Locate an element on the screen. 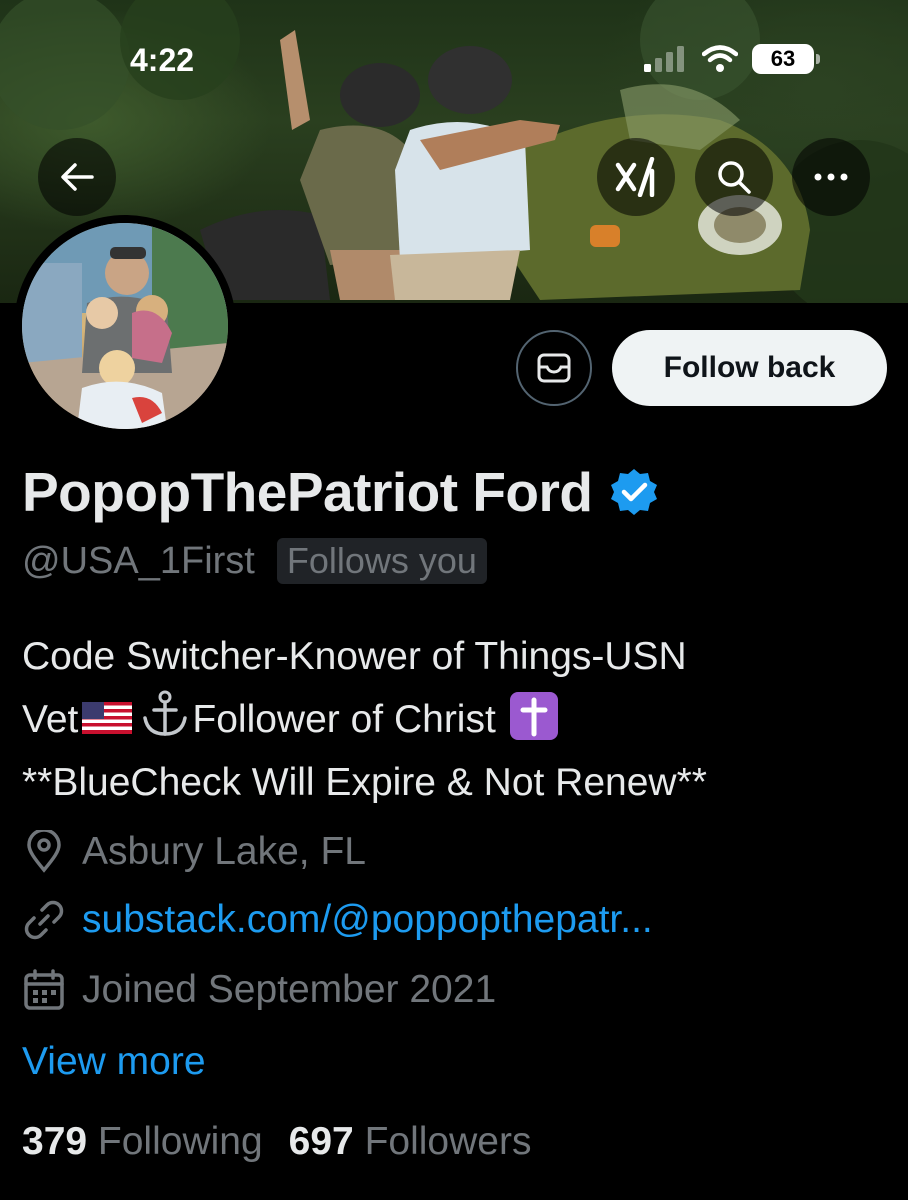 This screenshot has height=1200, width=908. grok-button is located at coordinates (636, 177).